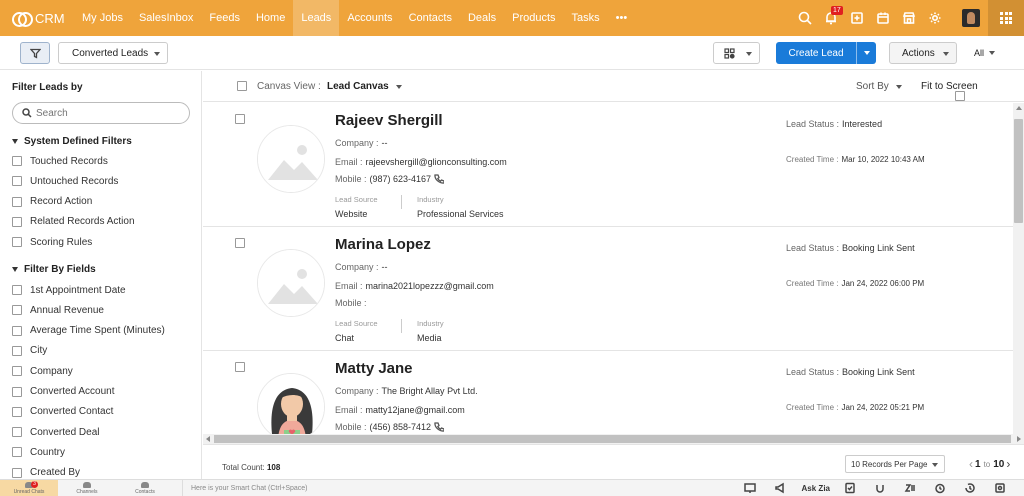 Image resolution: width=1024 pixels, height=496 pixels. I want to click on notification-bell-icon: 17, so click(831, 18).